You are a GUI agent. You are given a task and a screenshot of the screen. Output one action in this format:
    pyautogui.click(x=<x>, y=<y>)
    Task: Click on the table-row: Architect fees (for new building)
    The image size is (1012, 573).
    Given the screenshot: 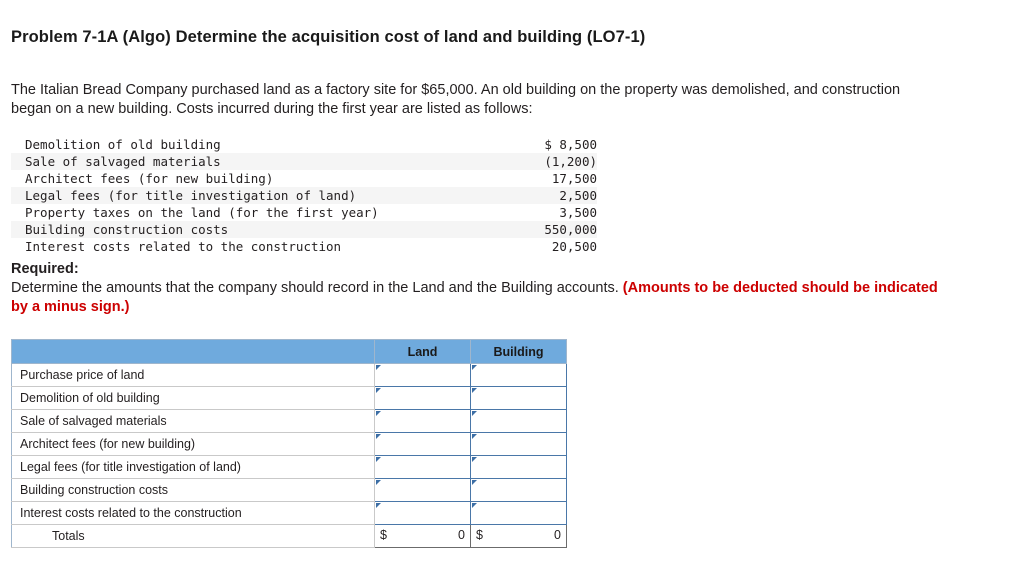 What is the action you would take?
    pyautogui.click(x=289, y=444)
    